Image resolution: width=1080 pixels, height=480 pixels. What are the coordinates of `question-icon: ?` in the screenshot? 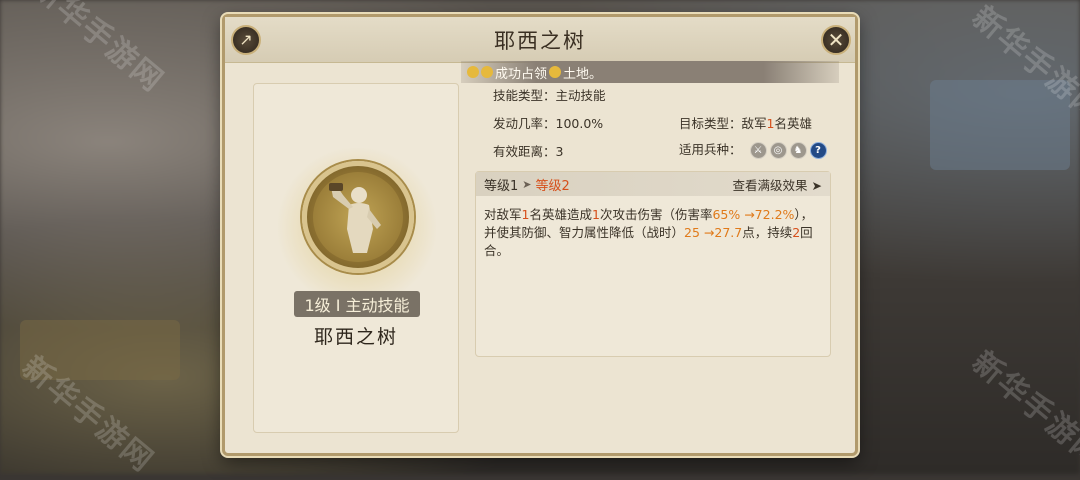 It's located at (818, 150).